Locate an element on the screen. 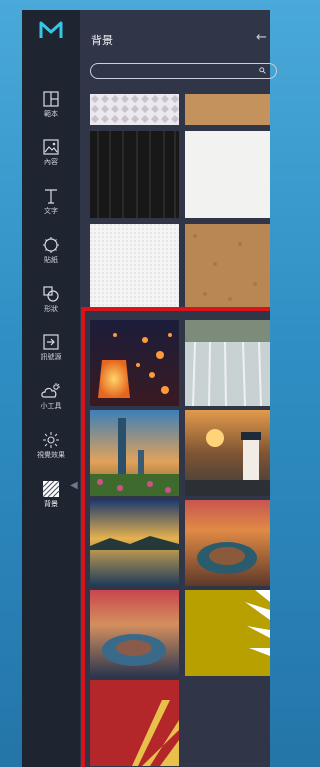  rail-item-label: 文字 is located at coordinates (51, 211).